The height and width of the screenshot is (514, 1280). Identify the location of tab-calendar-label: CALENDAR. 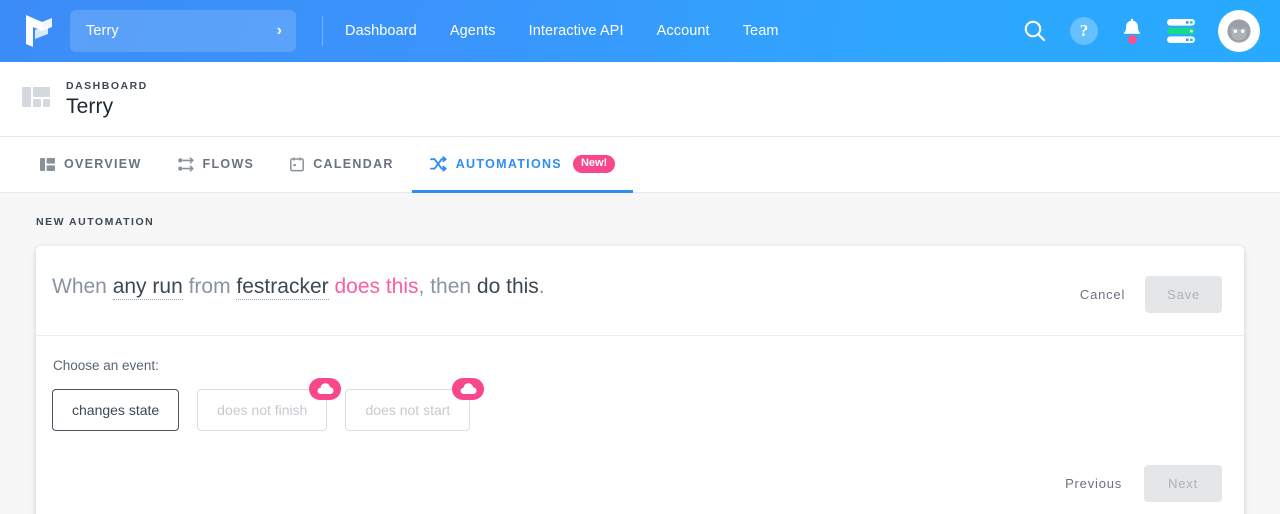
(353, 164).